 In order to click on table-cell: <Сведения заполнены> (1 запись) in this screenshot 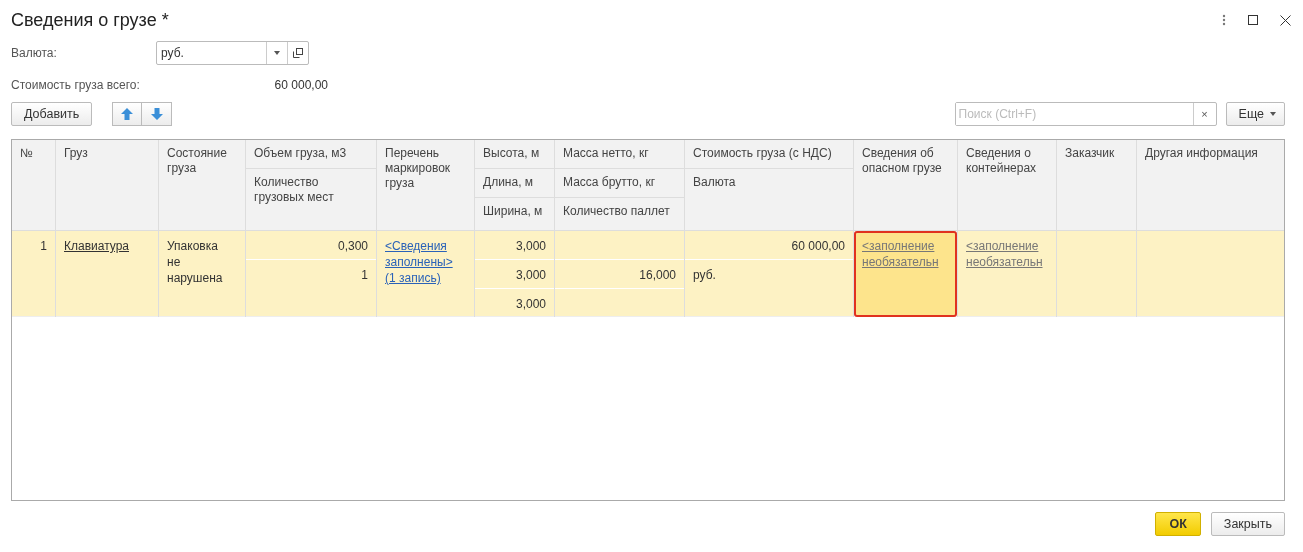, I will do `click(425, 274)`.